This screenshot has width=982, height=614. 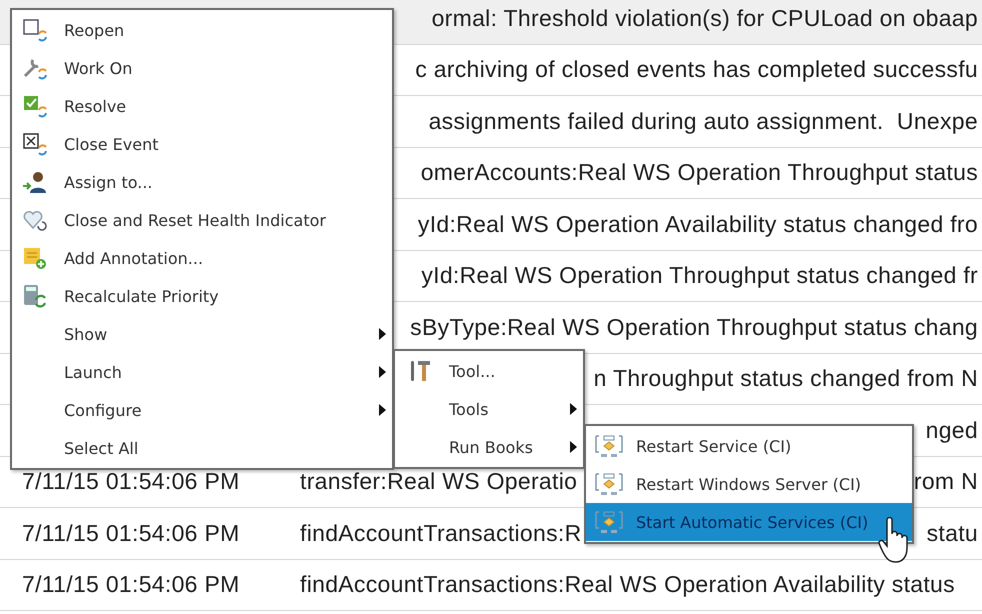 What do you see at coordinates (202, 220) in the screenshot?
I see `menu-item: Close and Reset Health Indicator` at bounding box center [202, 220].